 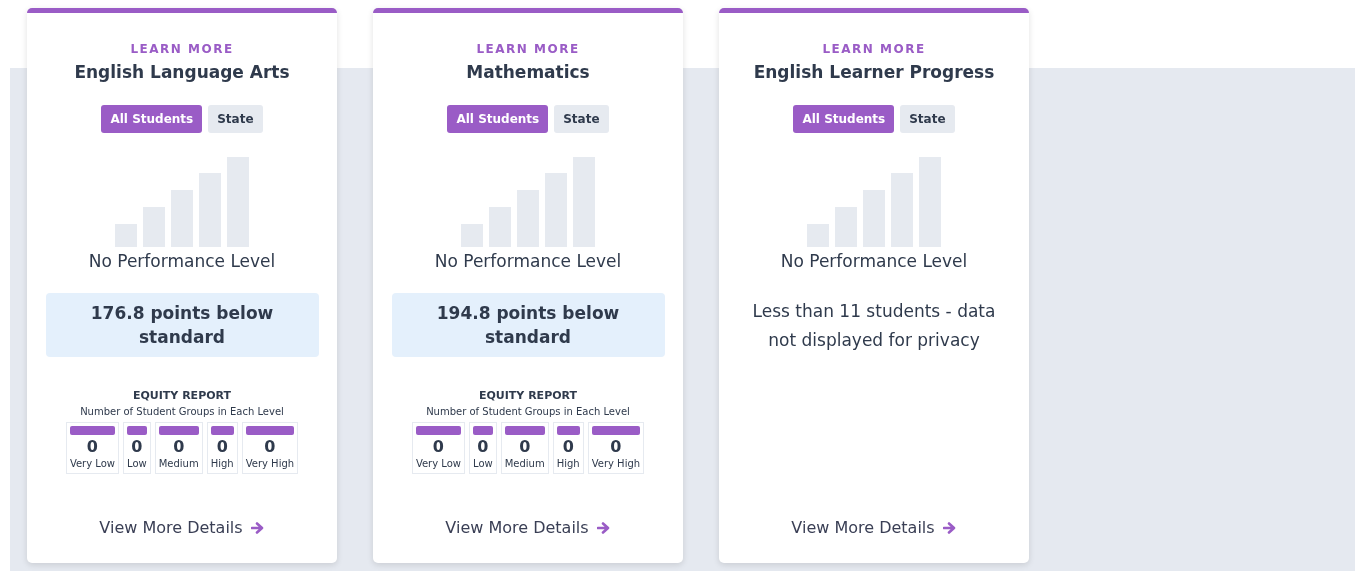 What do you see at coordinates (874, 72) in the screenshot?
I see `card-title: English Learner Progress` at bounding box center [874, 72].